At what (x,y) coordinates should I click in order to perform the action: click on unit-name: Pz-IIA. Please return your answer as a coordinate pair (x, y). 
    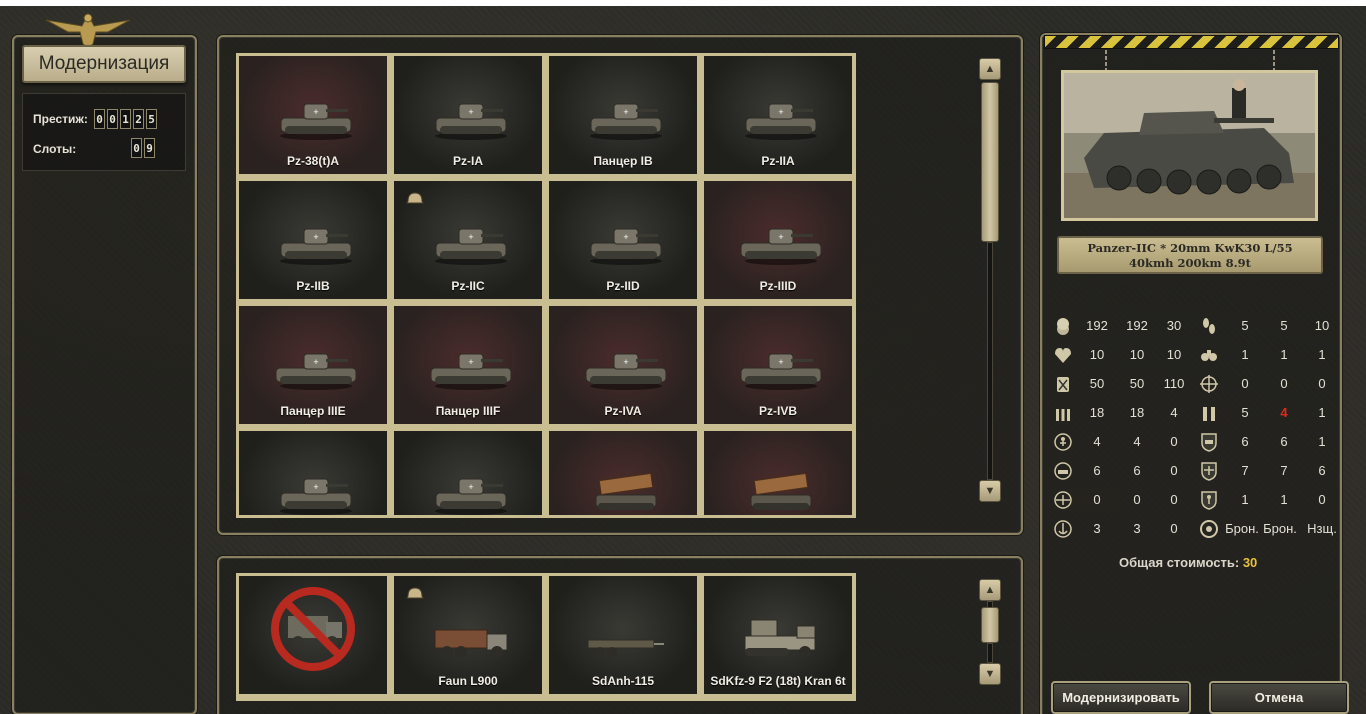
    Looking at the image, I should click on (778, 161).